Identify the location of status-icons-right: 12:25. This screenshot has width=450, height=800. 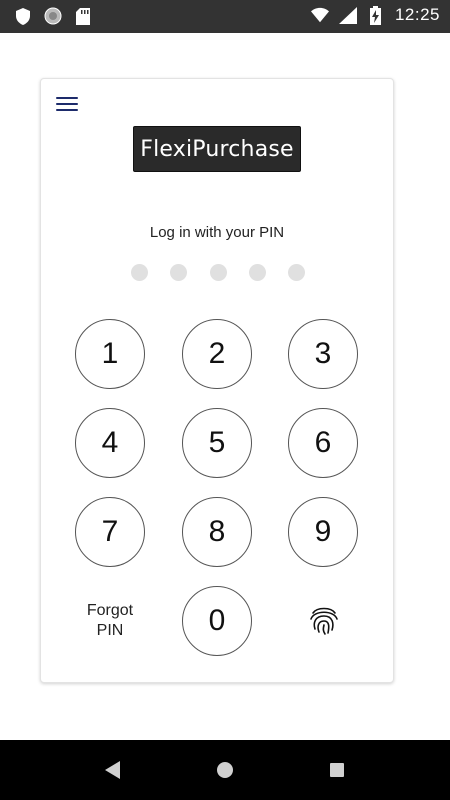
(375, 15).